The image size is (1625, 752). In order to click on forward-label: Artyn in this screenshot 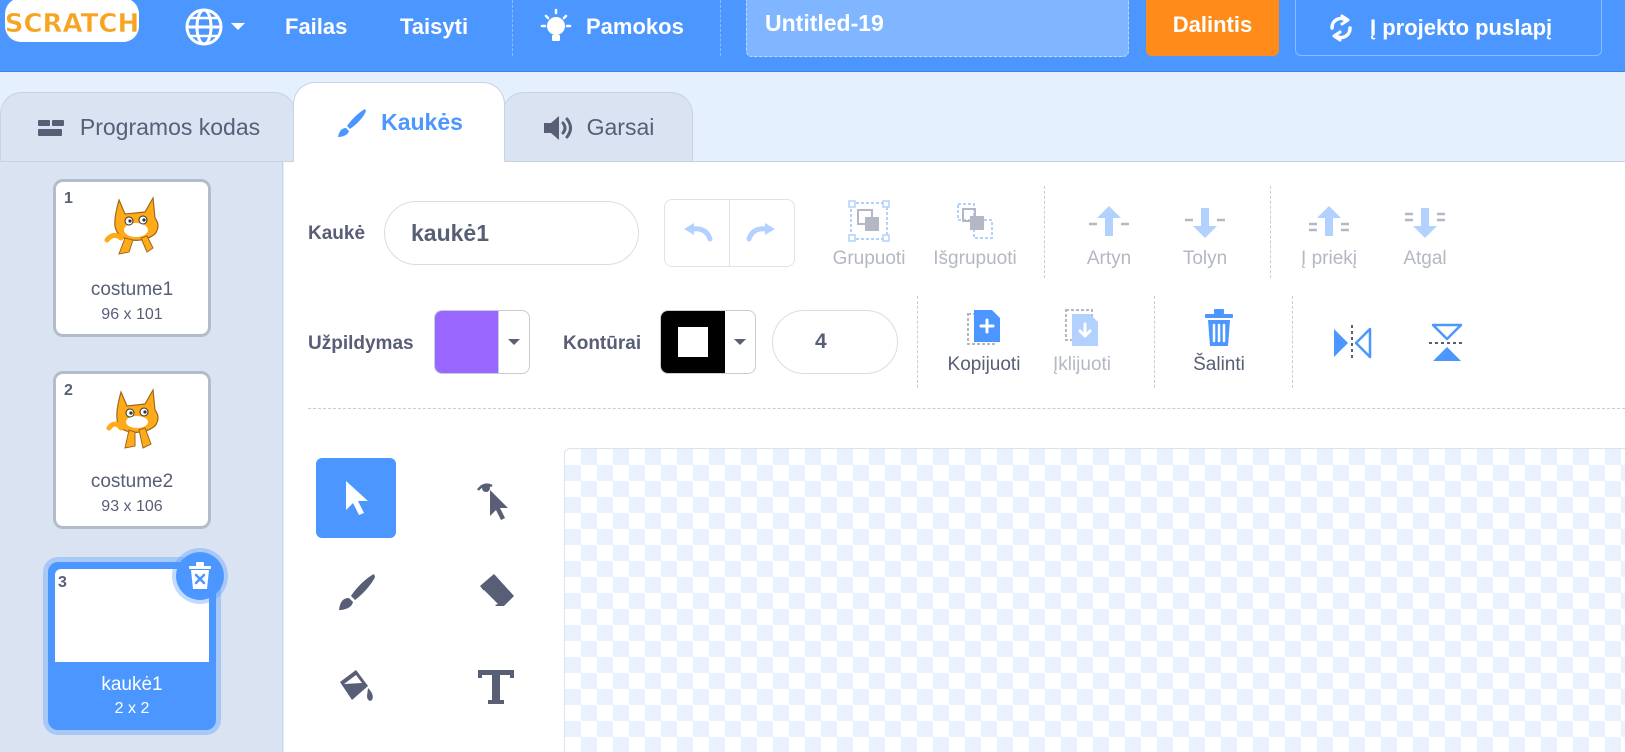, I will do `click(1109, 258)`.